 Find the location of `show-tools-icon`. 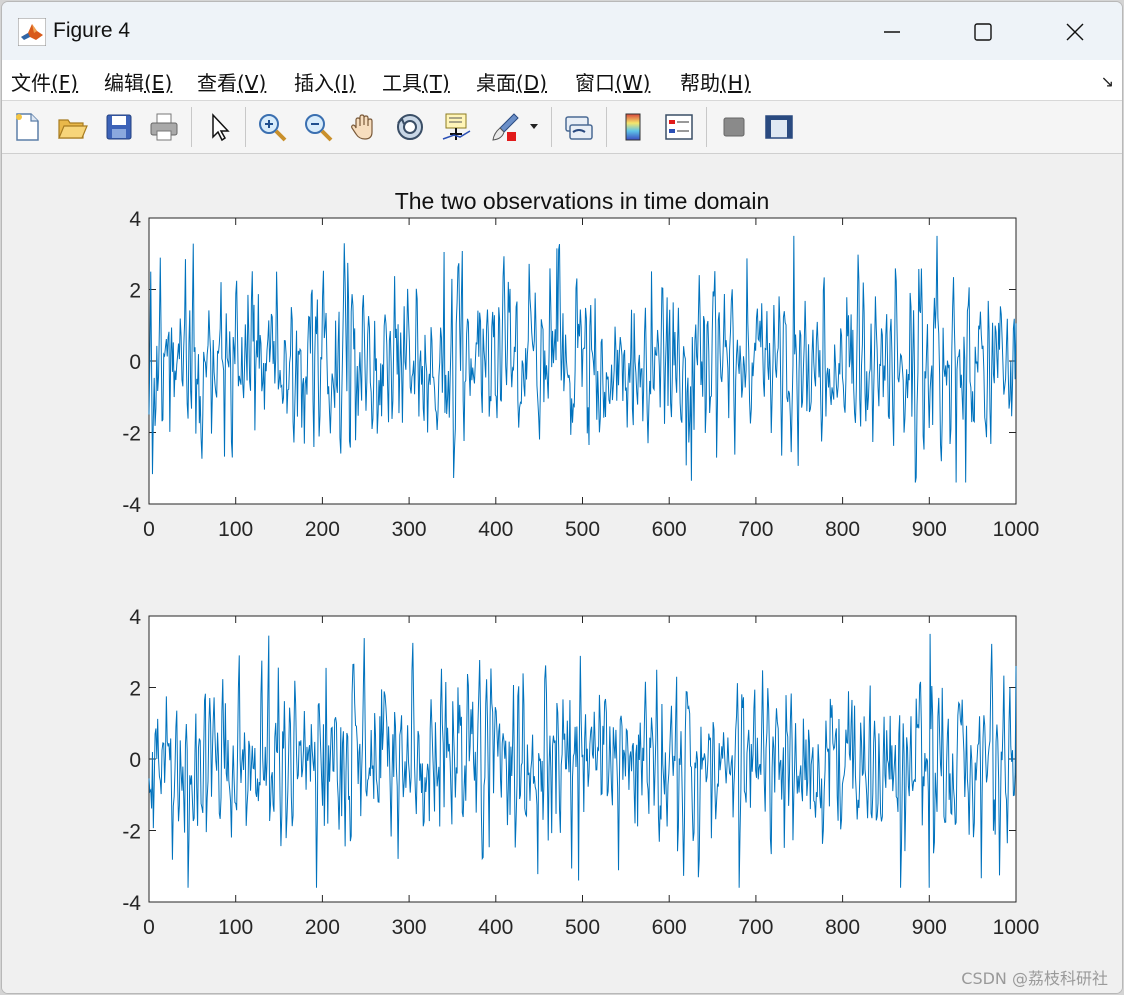

show-tools-icon is located at coordinates (779, 127).